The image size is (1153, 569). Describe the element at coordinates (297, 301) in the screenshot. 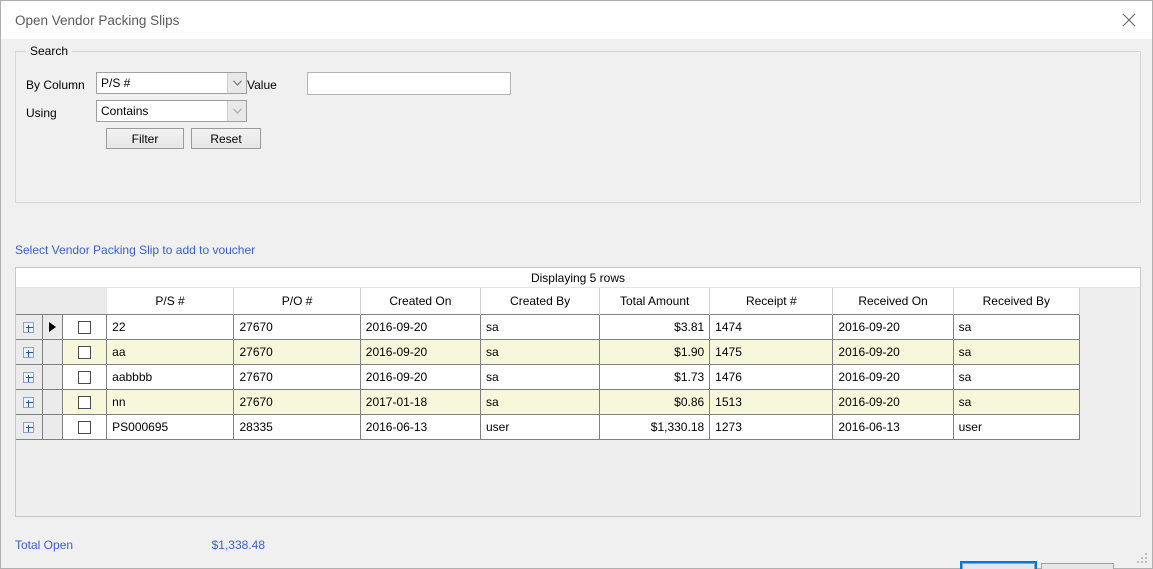

I see `grid-header-po: P/O #` at that location.